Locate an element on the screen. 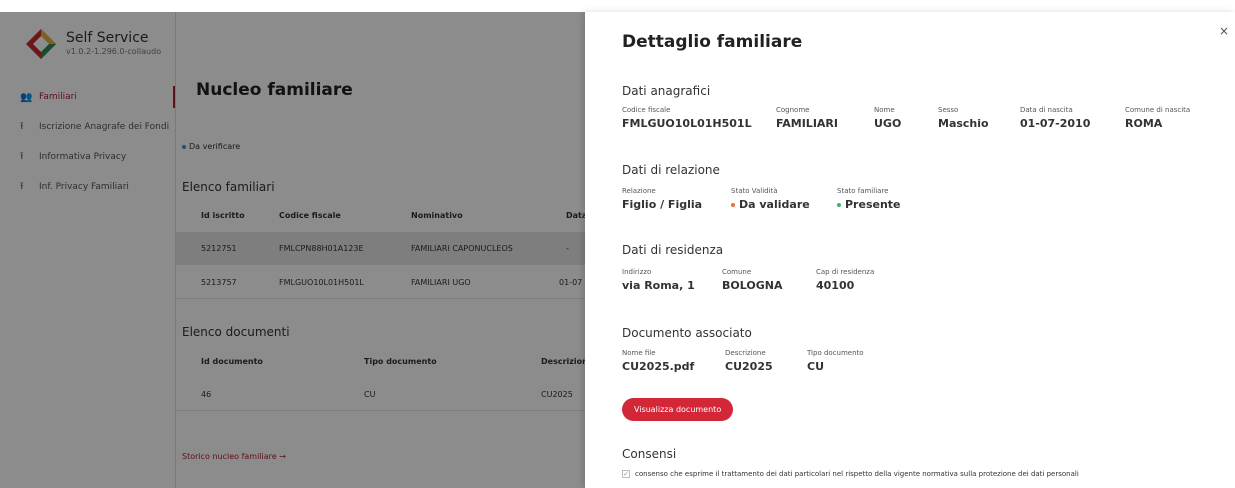 The image size is (1235, 488). field-label: Cognome is located at coordinates (793, 110).